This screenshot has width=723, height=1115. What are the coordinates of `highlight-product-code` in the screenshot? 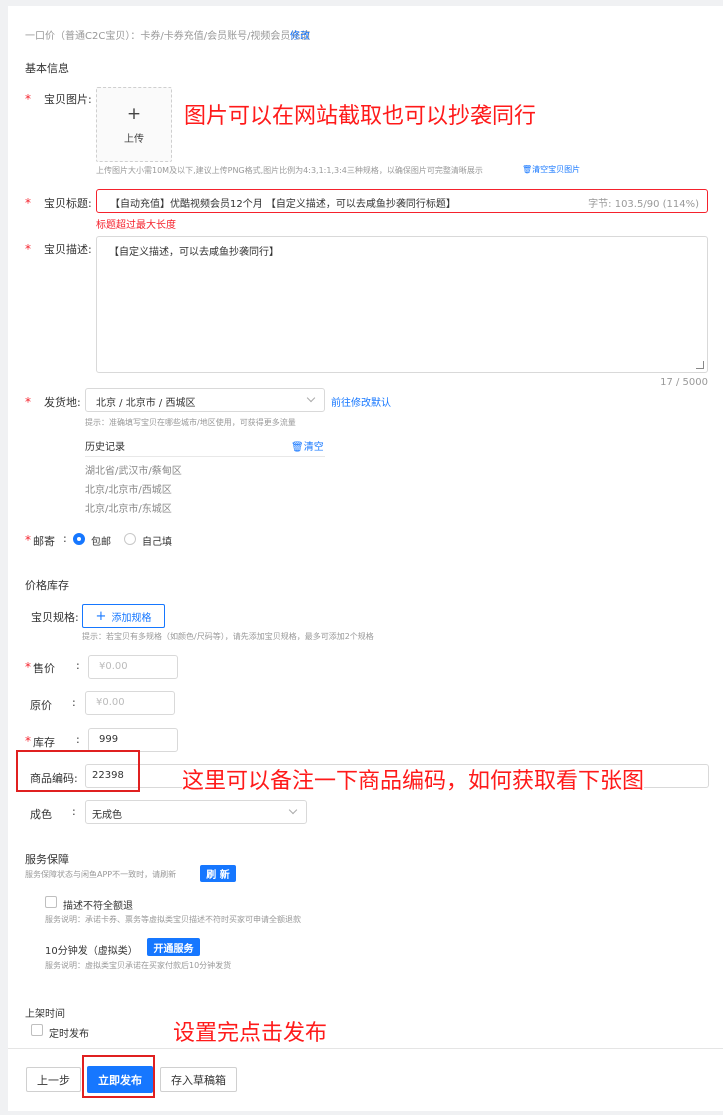 It's located at (78, 771).